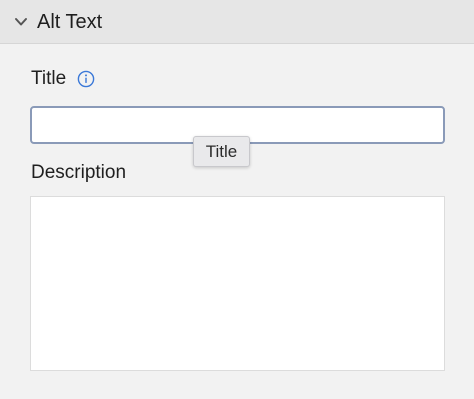  Describe the element at coordinates (49, 78) in the screenshot. I see `title-label: Title` at that location.